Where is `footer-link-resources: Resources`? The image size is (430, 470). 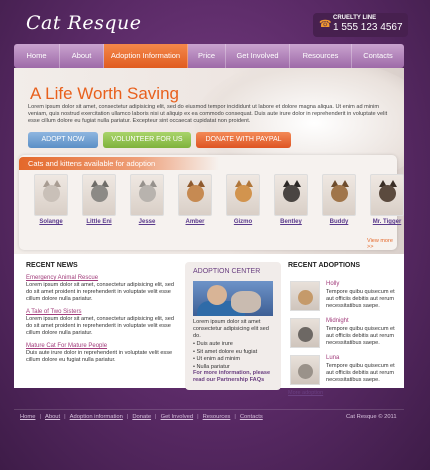
footer-link-resources: Resources is located at coordinates (217, 417).